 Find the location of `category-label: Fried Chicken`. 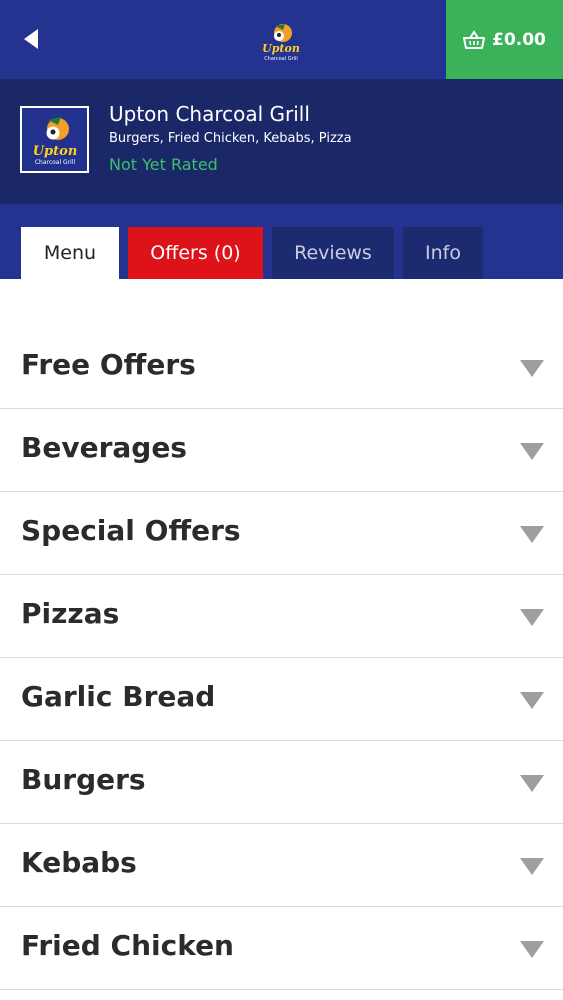

category-label: Fried Chicken is located at coordinates (127, 945).